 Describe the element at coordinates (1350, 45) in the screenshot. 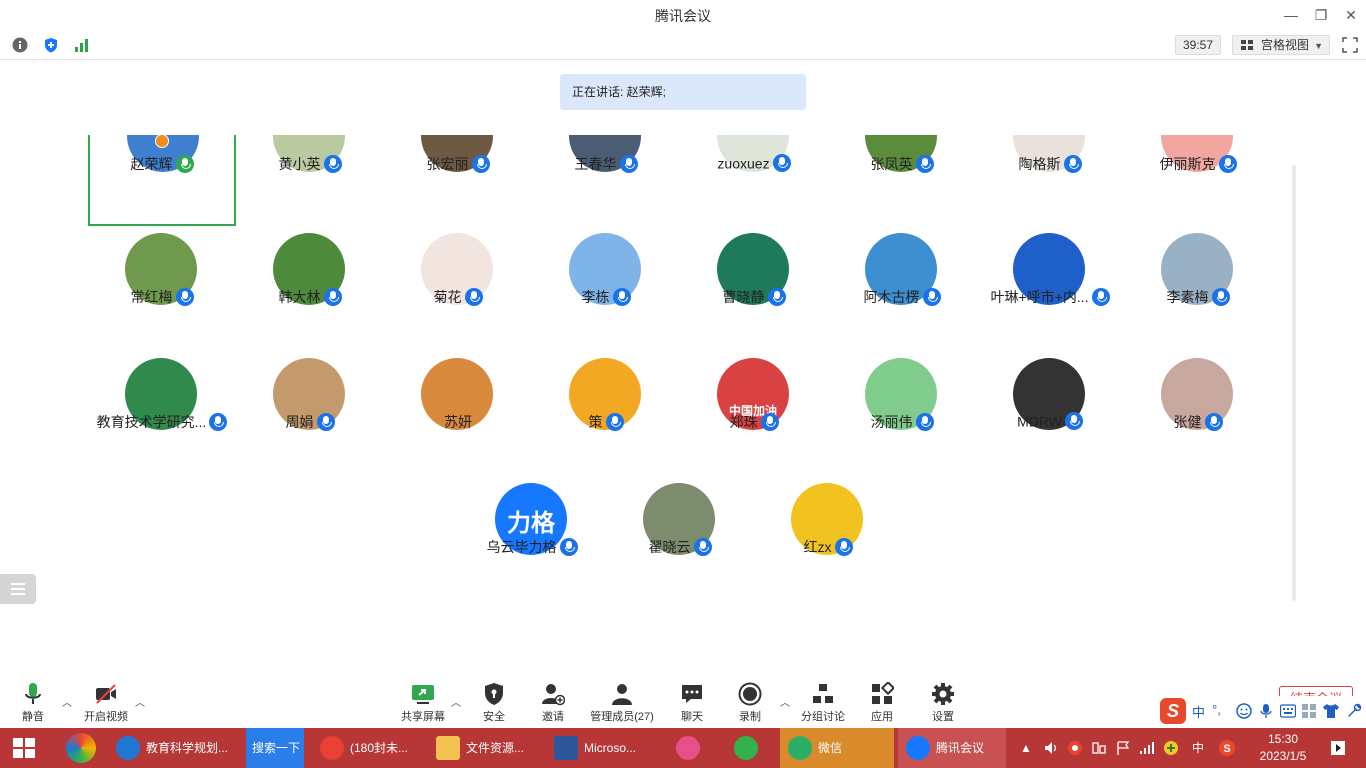

I see `fullscreen-icon` at that location.